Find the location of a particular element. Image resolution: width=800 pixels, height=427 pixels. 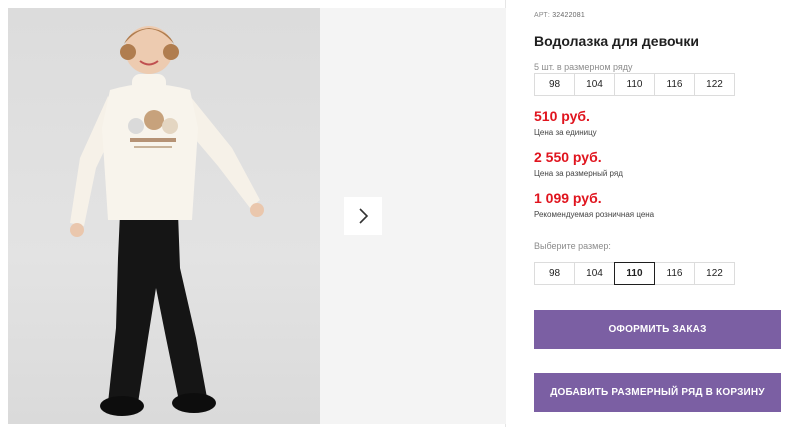

pack-note: 5 шт. в размерном ряду is located at coordinates (583, 67).